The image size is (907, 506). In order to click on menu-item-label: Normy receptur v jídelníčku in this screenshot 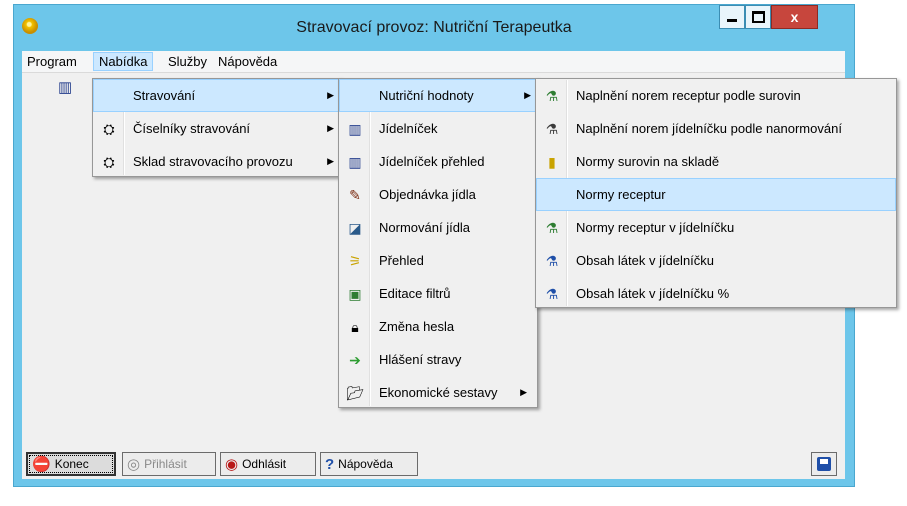, I will do `click(655, 227)`.